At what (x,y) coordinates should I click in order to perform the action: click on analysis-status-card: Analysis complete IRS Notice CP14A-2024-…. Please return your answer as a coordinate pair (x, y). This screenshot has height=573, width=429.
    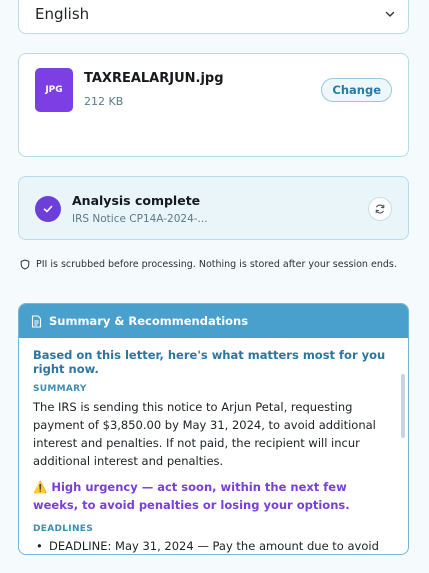
    Looking at the image, I should click on (213, 208).